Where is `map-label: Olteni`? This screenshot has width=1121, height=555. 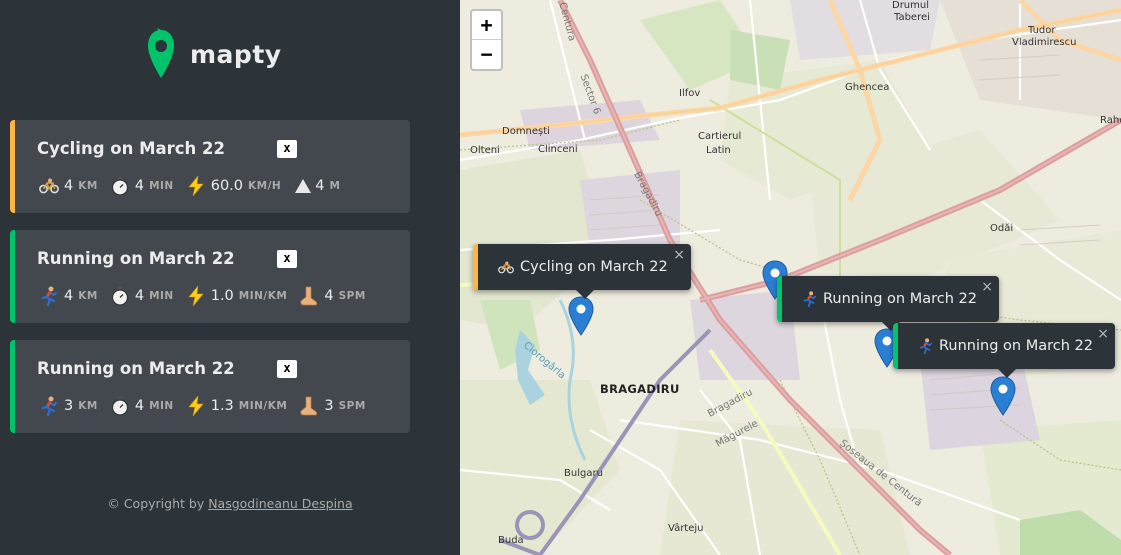
map-label: Olteni is located at coordinates (485, 150).